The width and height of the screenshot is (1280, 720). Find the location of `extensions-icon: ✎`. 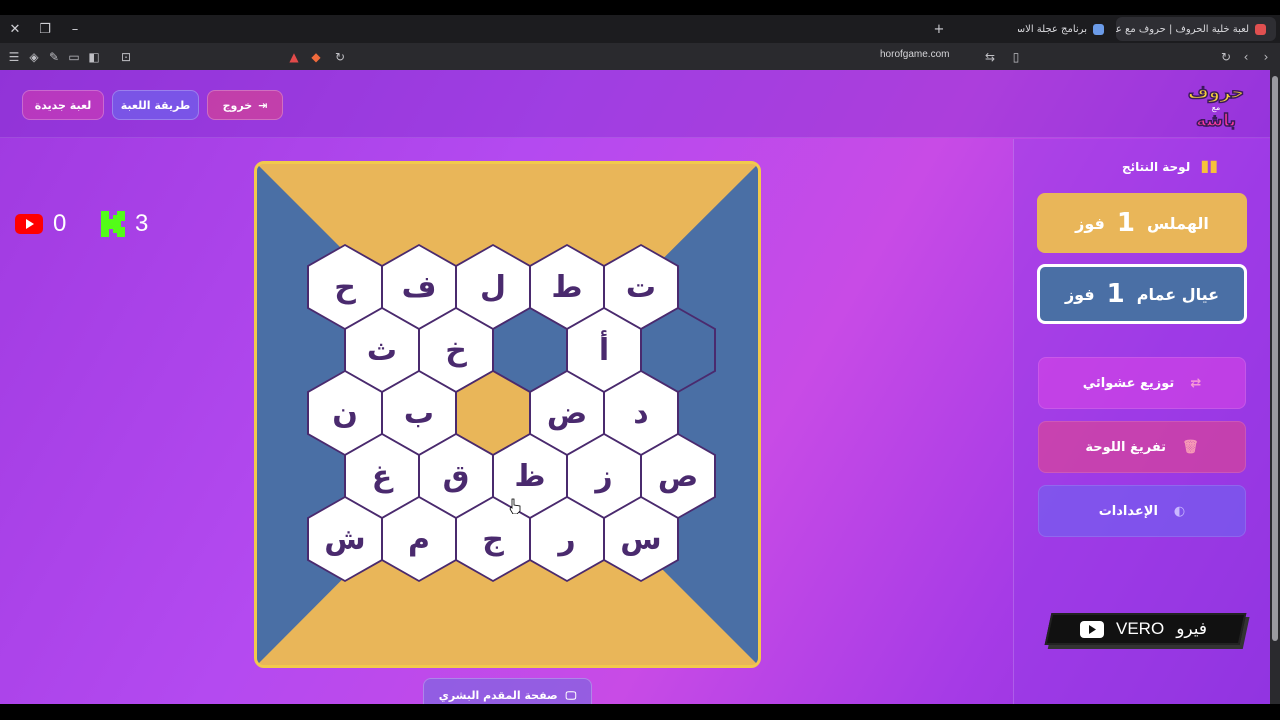

extensions-icon: ✎ is located at coordinates (54, 56).